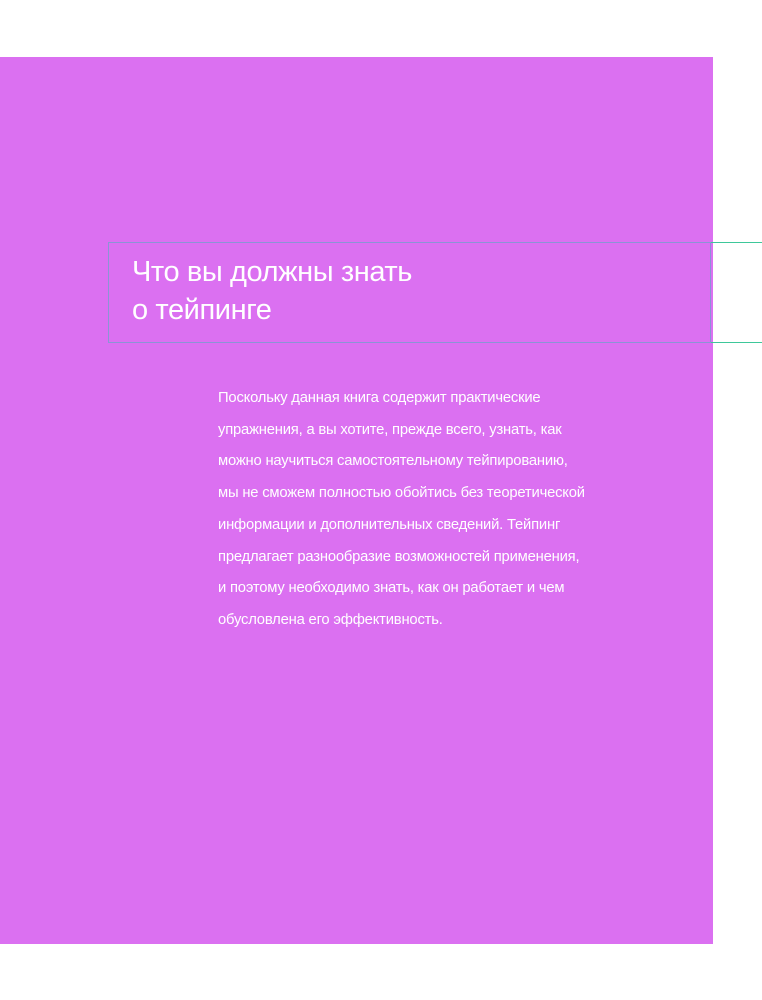 The height and width of the screenshot is (1000, 762). Describe the element at coordinates (736, 342) in the screenshot. I see `title-rule-bottom` at that location.